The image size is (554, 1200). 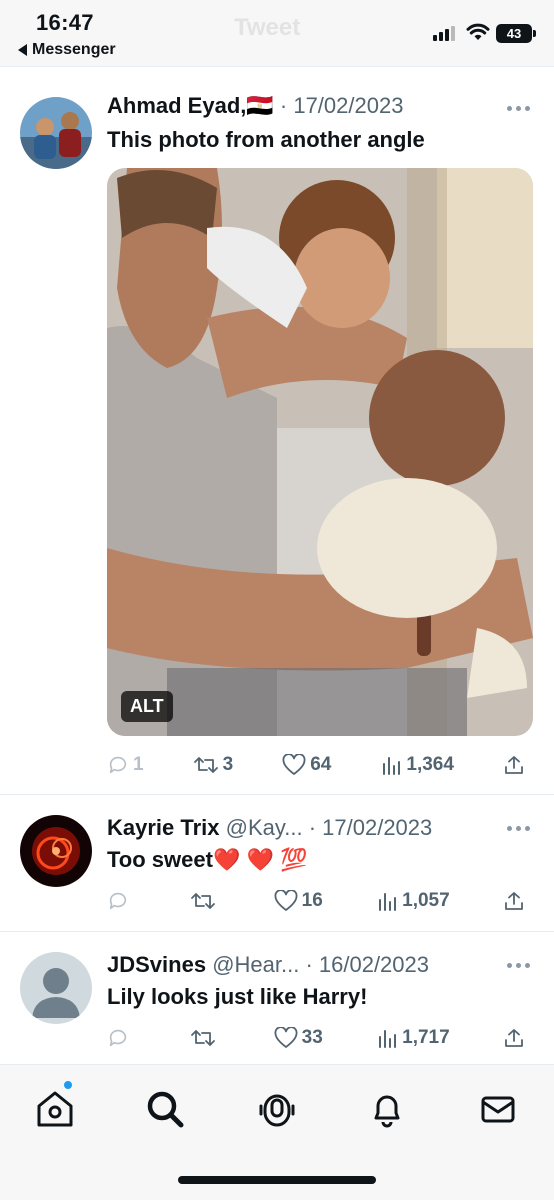 I want to click on view-count: 1,364, so click(x=430, y=764).